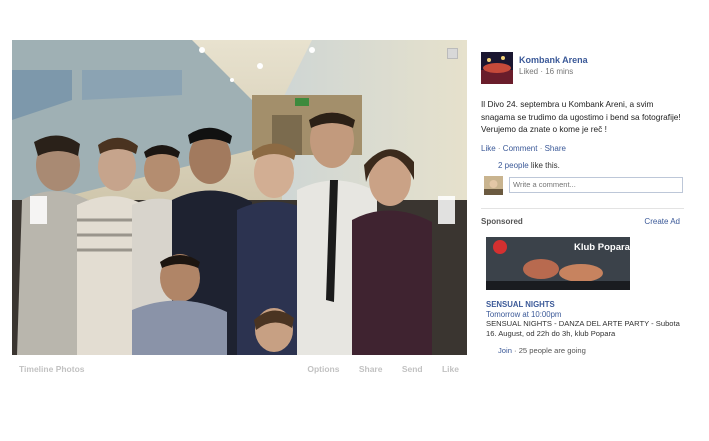 The width and height of the screenshot is (709, 441). Describe the element at coordinates (662, 221) in the screenshot. I see `create-ad-link: Create Ad` at that location.